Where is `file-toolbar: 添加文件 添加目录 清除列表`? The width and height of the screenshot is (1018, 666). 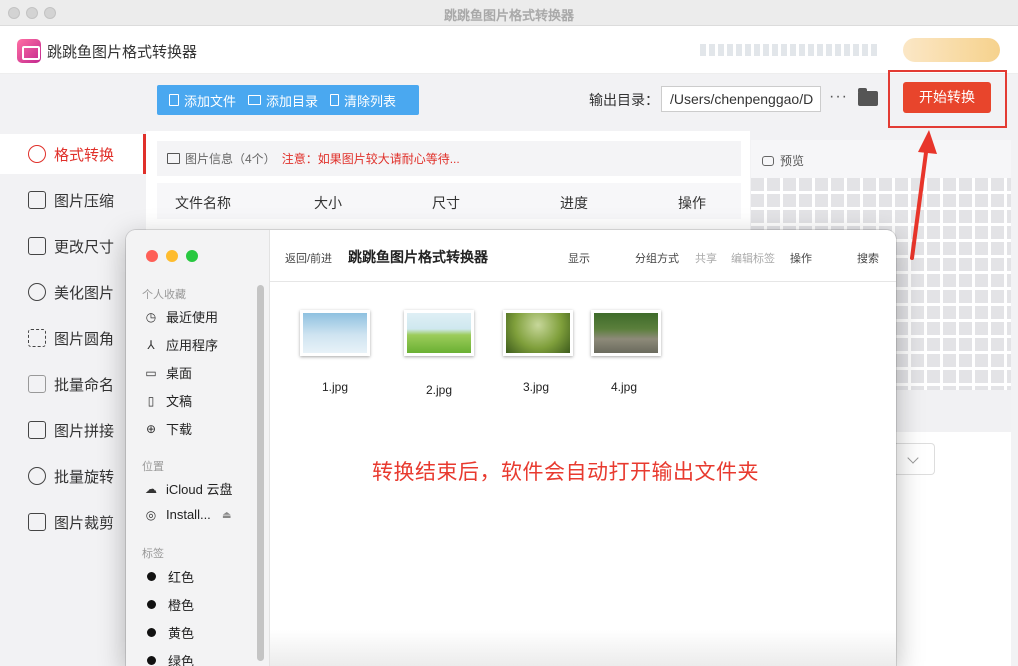
file-toolbar: 添加文件 添加目录 清除列表 is located at coordinates (288, 100).